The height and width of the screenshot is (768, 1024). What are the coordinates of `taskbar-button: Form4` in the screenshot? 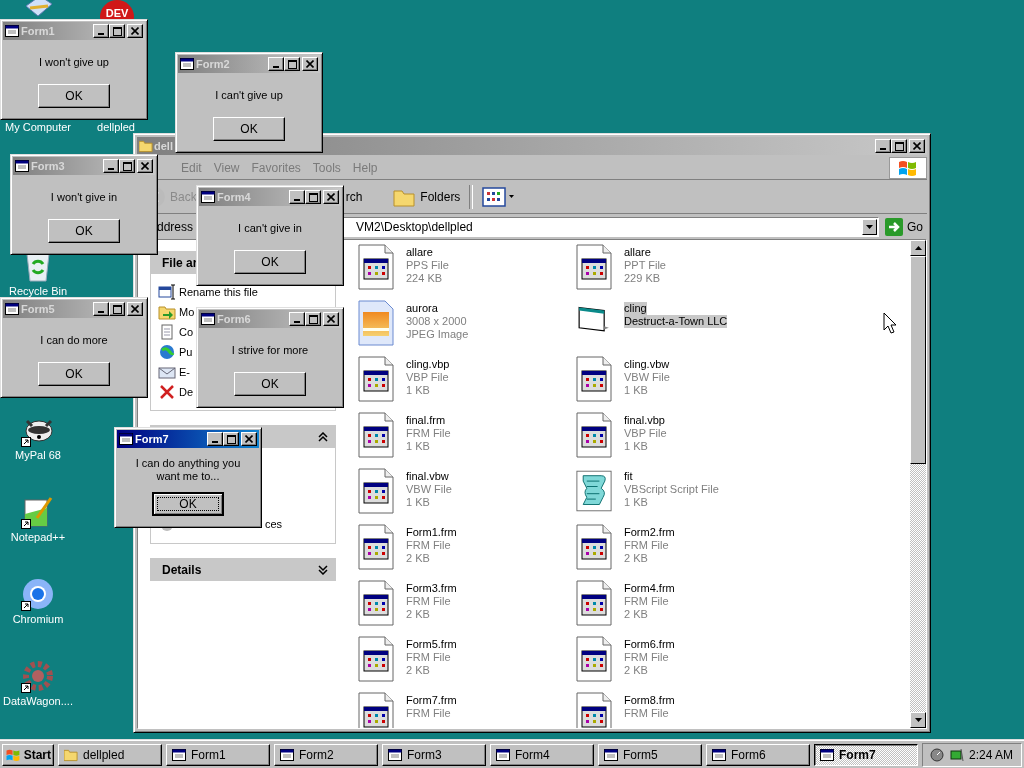 It's located at (542, 754).